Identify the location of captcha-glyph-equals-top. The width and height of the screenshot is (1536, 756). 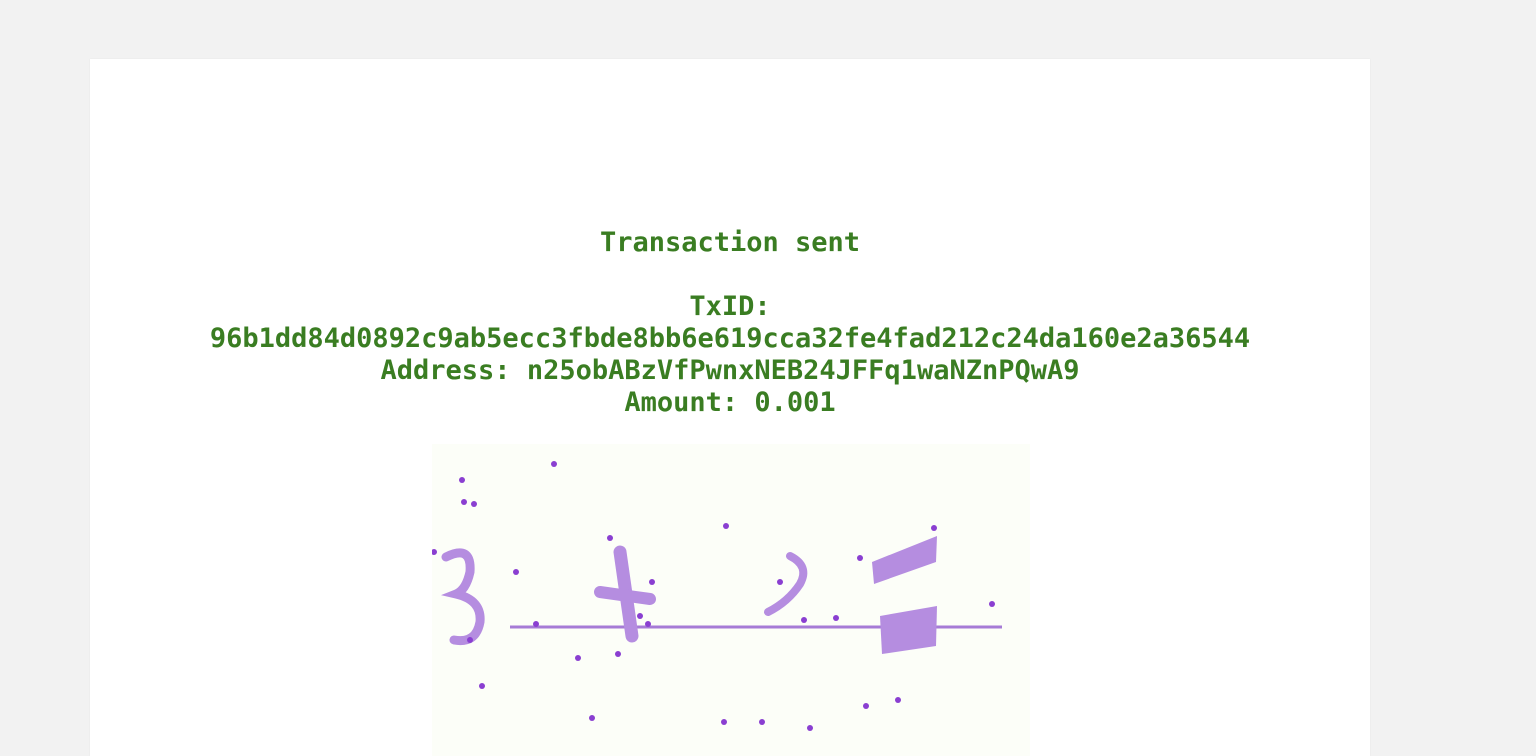
(904, 560).